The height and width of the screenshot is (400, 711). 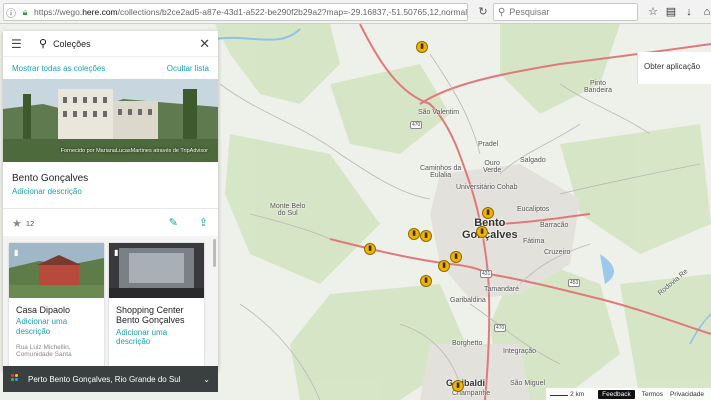 I want to click on place-actions: ★ 12 ✎ ⇪, so click(x=110, y=223).